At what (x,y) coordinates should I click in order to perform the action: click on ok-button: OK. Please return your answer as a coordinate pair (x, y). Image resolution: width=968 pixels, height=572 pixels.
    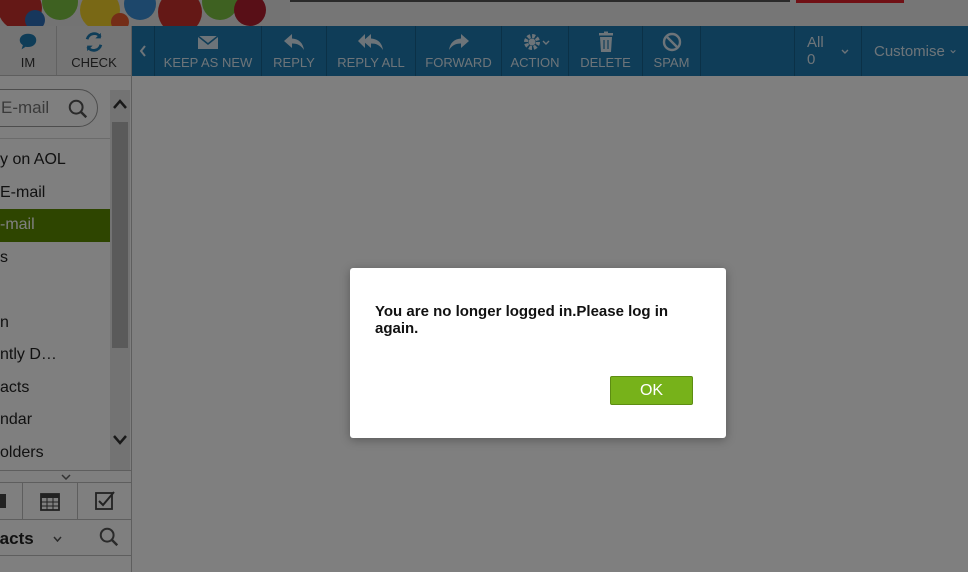
    Looking at the image, I should click on (651, 390).